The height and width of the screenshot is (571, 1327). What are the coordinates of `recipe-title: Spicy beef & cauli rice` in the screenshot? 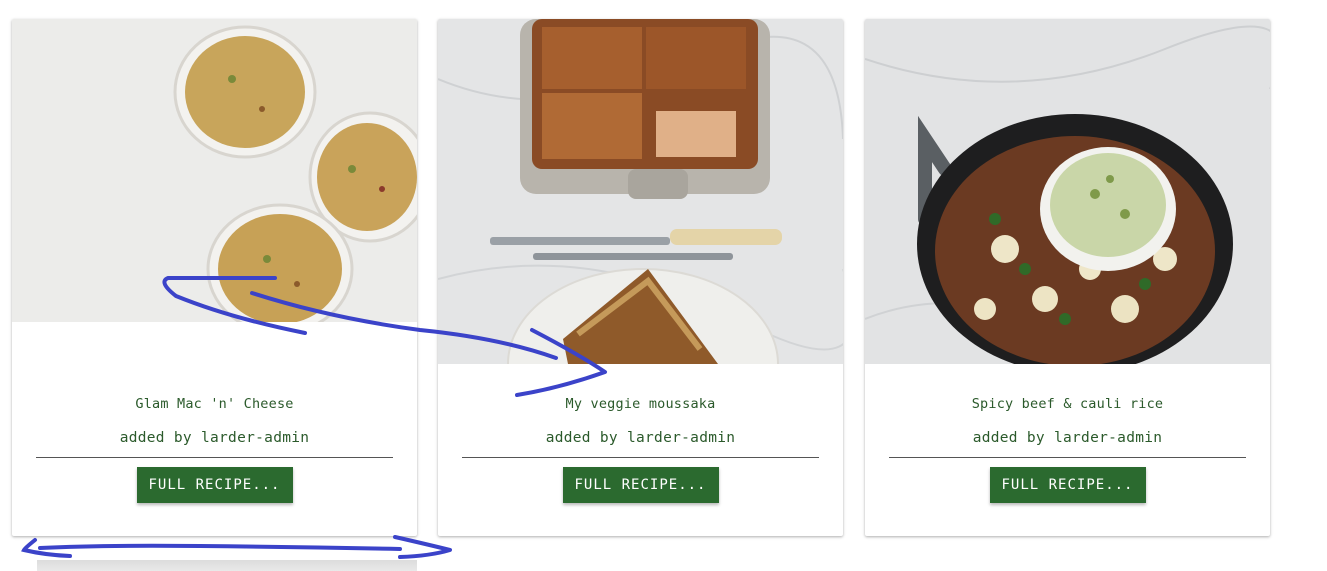 It's located at (1067, 404).